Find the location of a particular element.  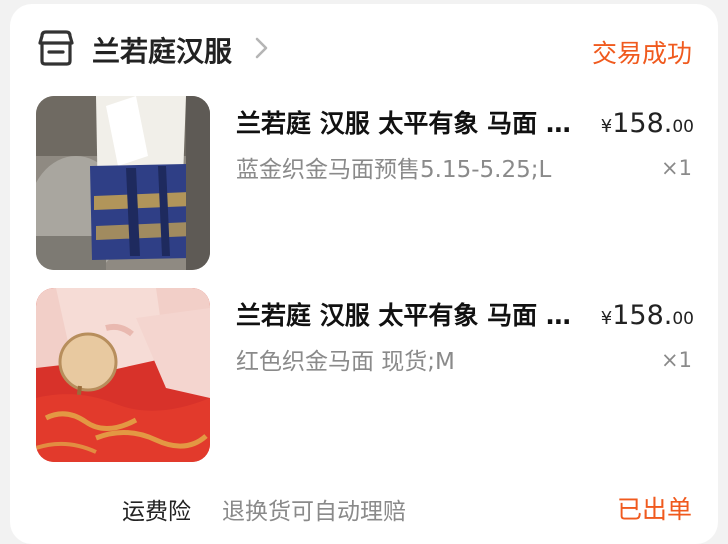

product-variant: 红色织金马面 现货;M is located at coordinates (345, 362).